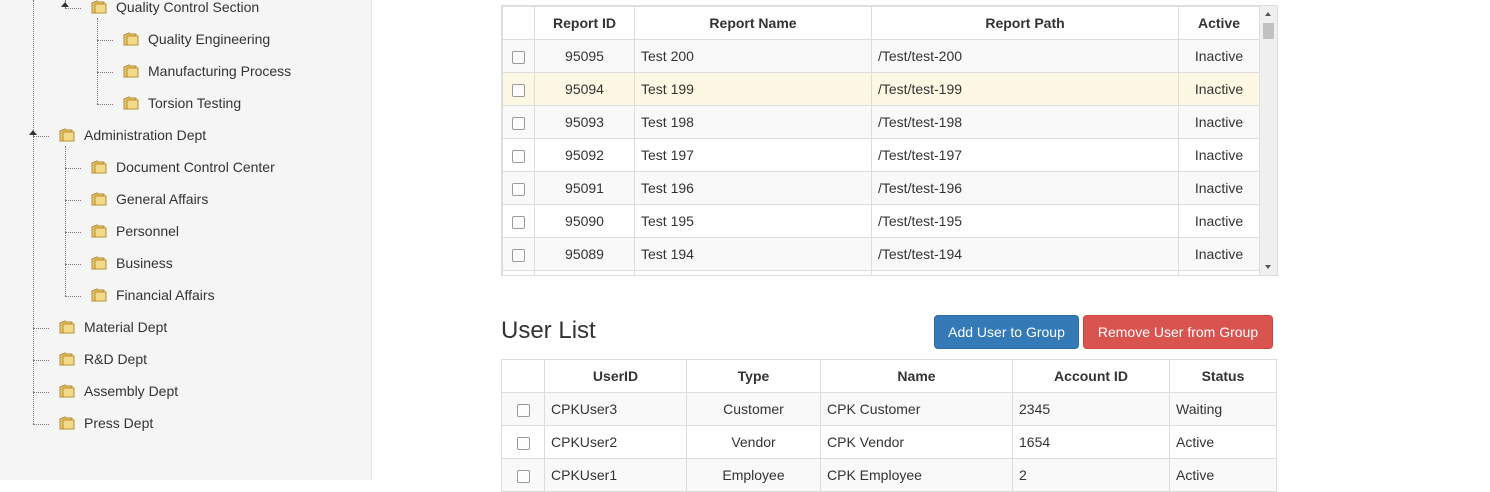 Image resolution: width=1490 pixels, height=492 pixels. Describe the element at coordinates (1025, 56) in the screenshot. I see `report-path-cell: /Test/test-200` at that location.